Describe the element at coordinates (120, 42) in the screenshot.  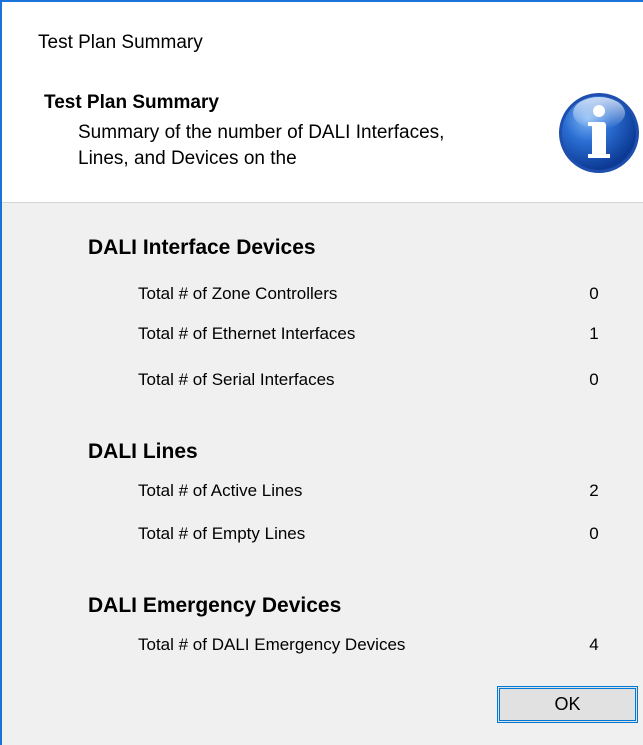
I see `window-title: Test Plan Summary` at that location.